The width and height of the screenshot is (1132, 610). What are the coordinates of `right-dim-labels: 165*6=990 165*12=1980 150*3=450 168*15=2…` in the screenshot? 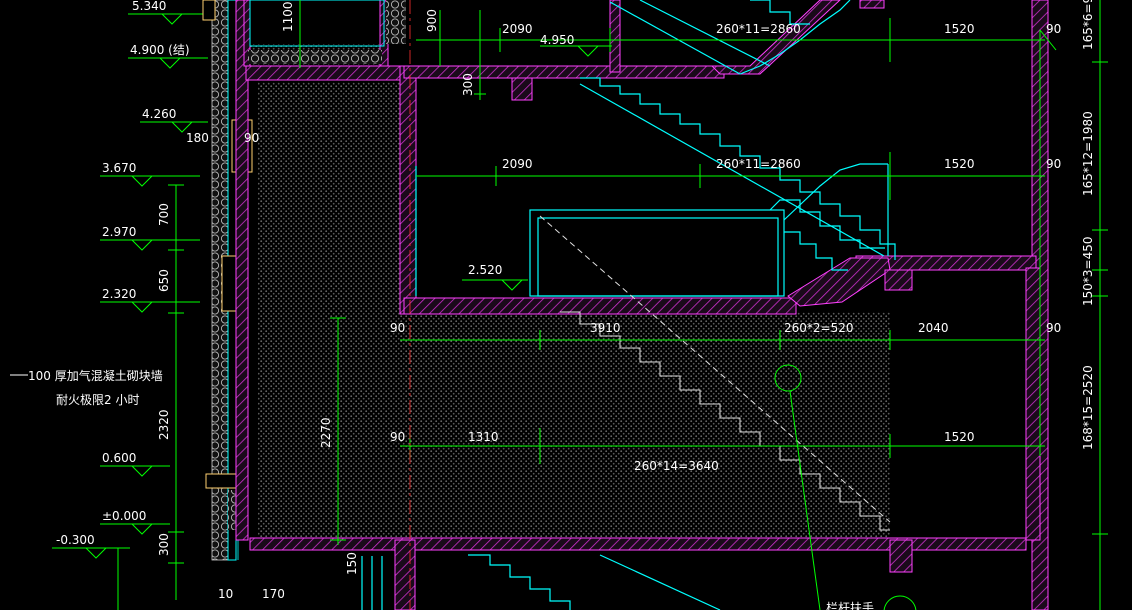 It's located at (1088, 225).